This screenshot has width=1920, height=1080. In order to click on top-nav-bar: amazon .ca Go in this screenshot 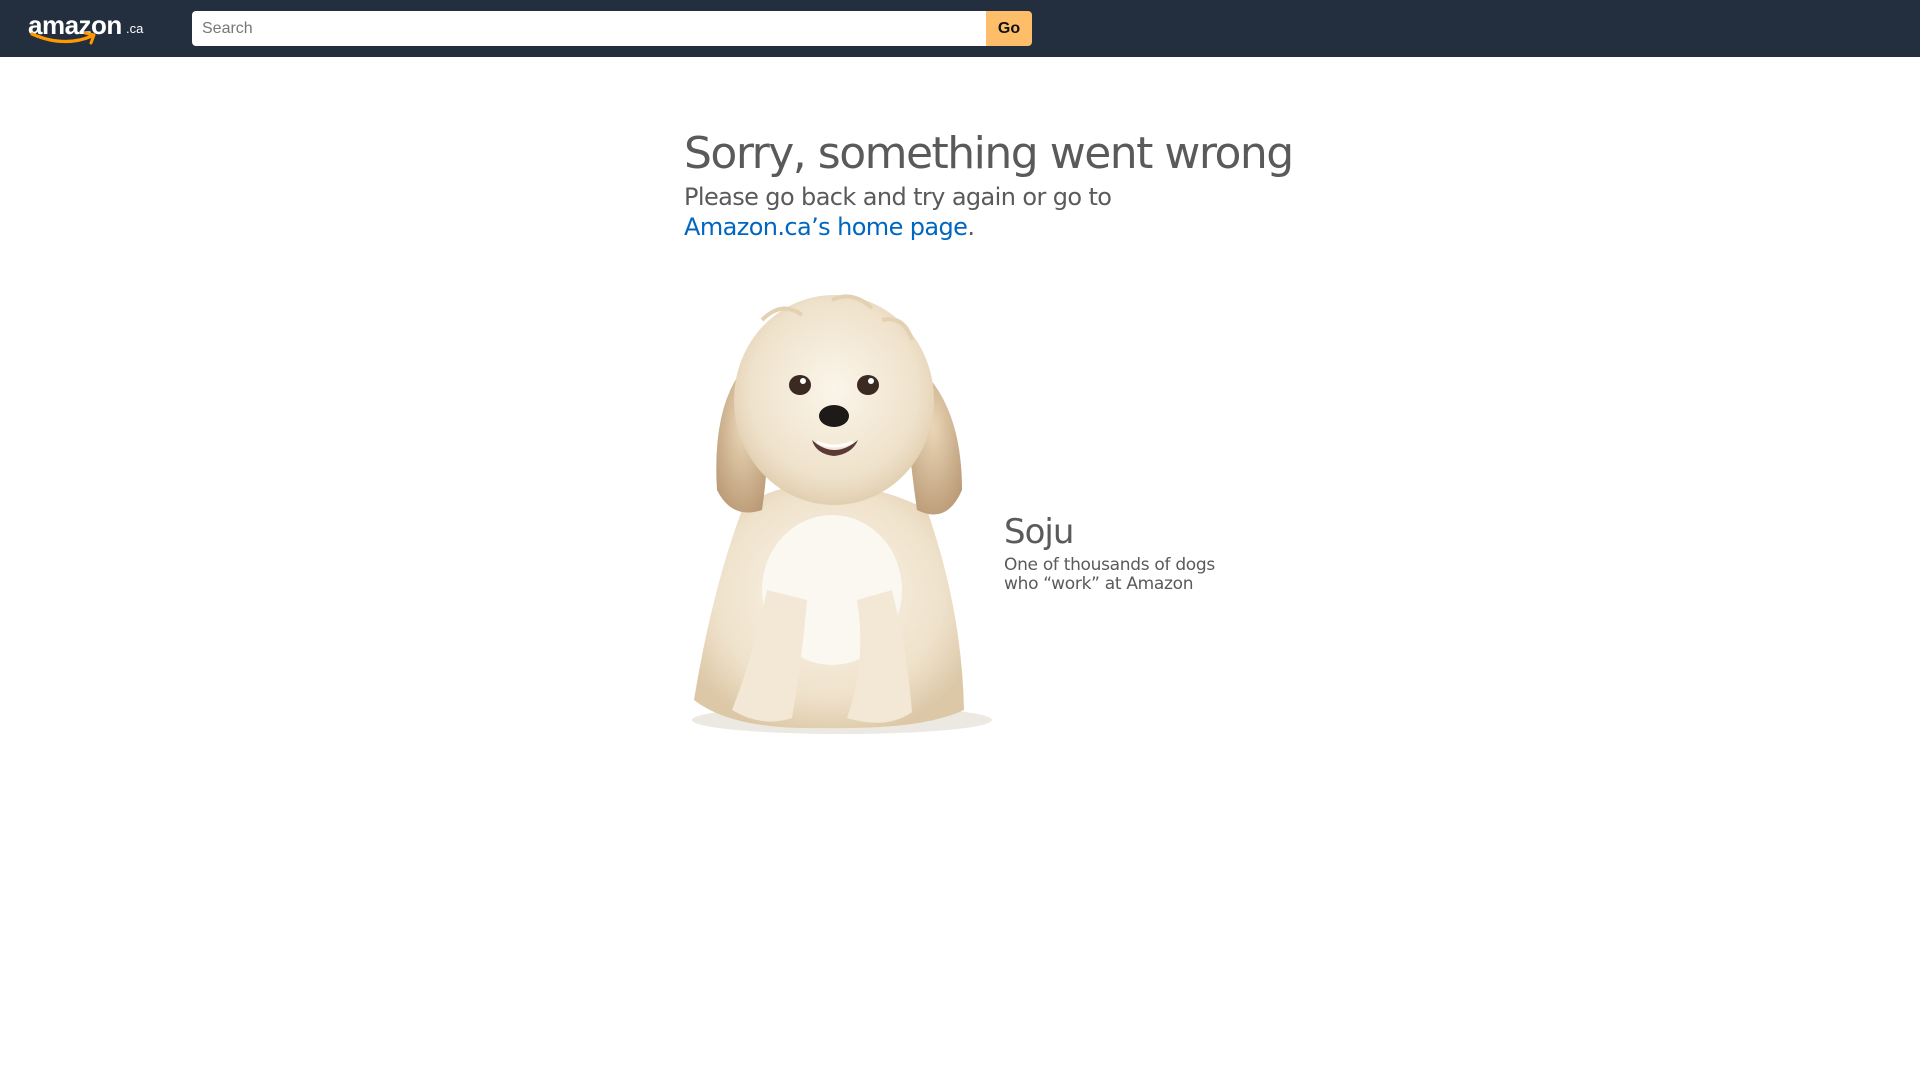, I will do `click(960, 28)`.